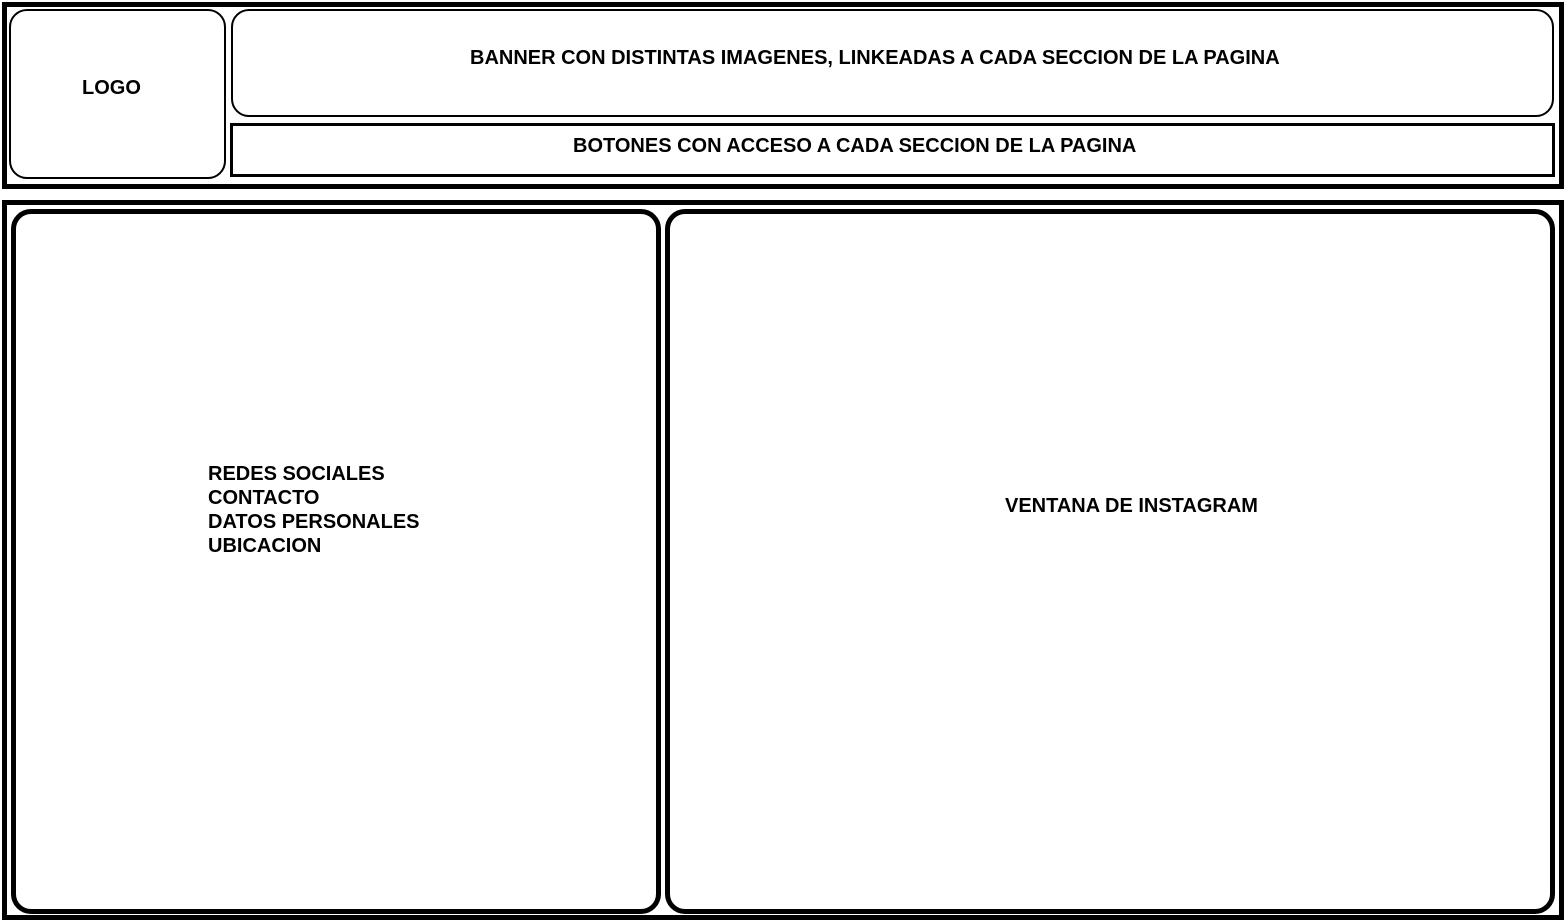  Describe the element at coordinates (265, 546) in the screenshot. I see `info-item-ubicacion: UBICACION` at that location.